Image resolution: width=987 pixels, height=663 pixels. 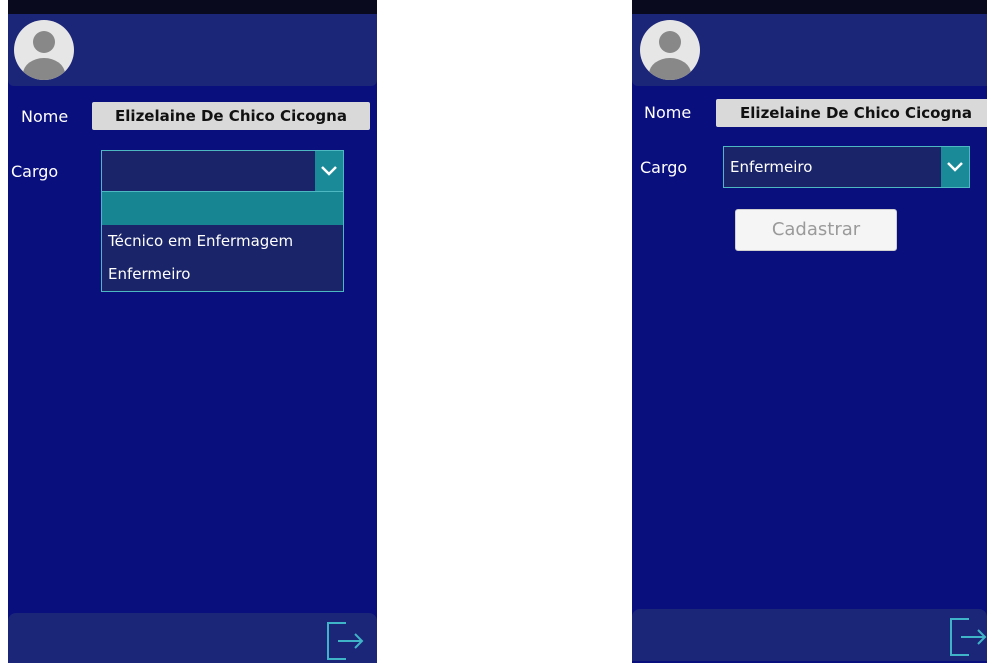 What do you see at coordinates (846, 167) in the screenshot?
I see `cargo-select: Enfermeiro` at bounding box center [846, 167].